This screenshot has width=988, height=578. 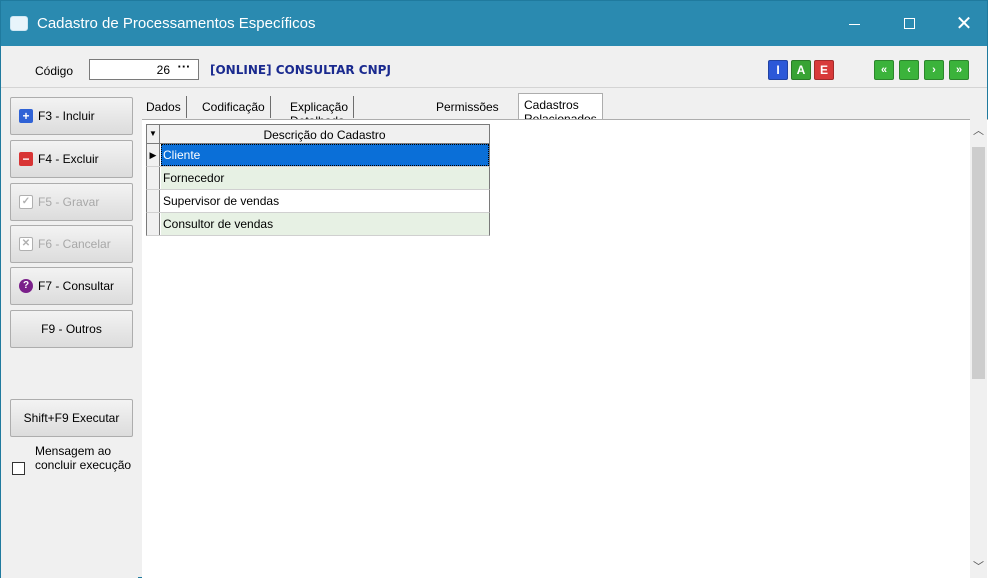 I want to click on executar-button: Shift+F9 Executar, so click(x=71, y=418).